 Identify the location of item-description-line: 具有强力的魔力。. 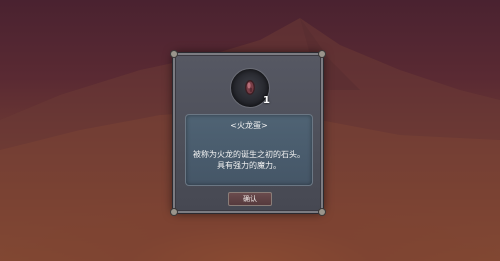
(249, 165).